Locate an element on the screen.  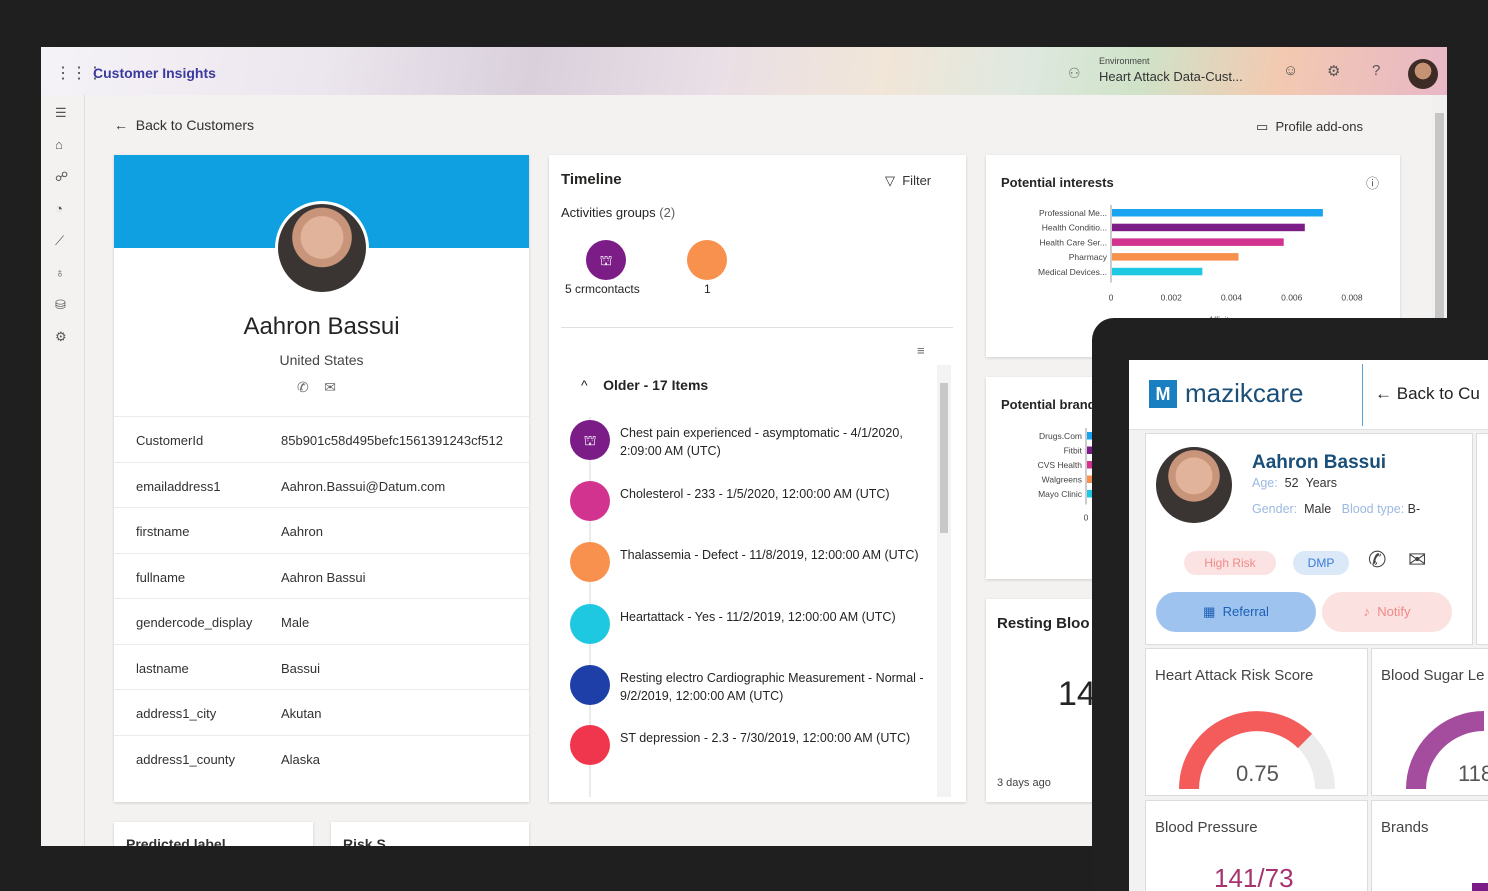
profile-name: Aahron Bassui is located at coordinates (321, 326).